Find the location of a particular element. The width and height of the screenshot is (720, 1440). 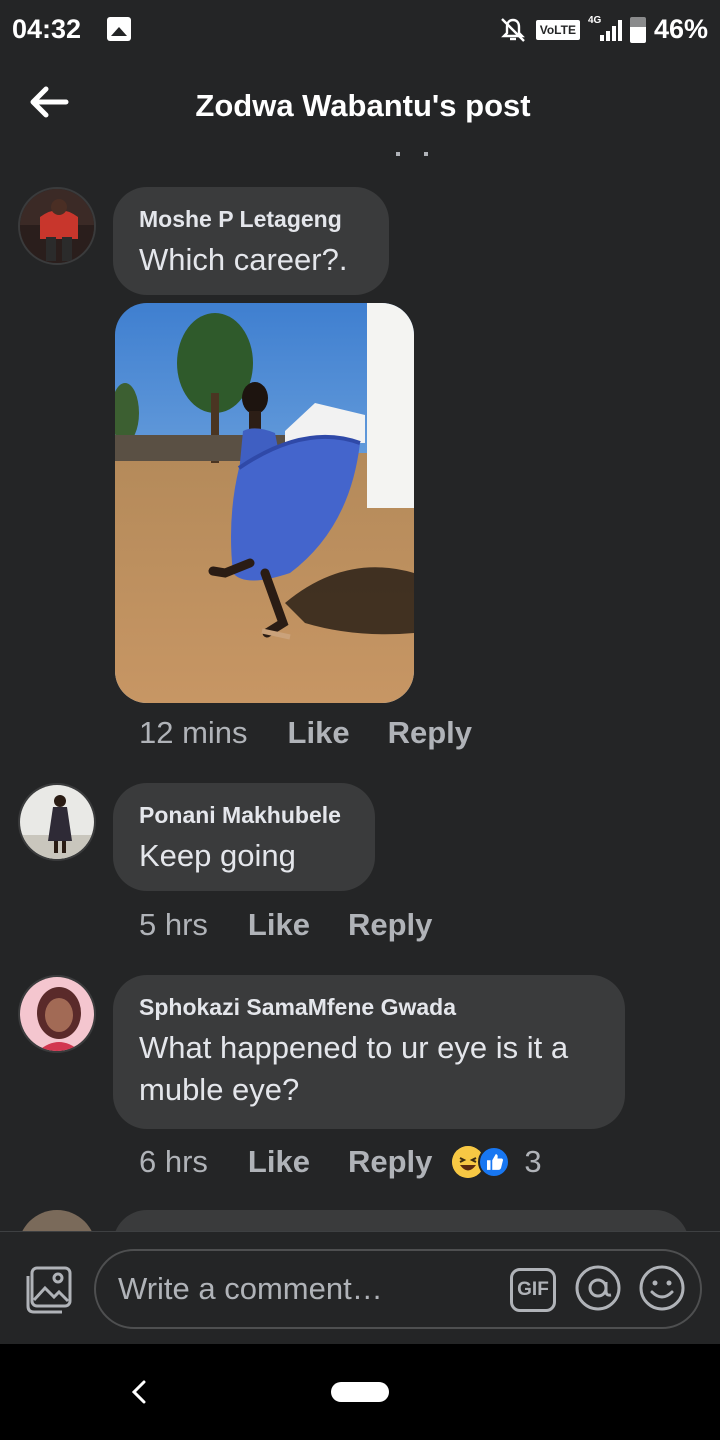

comment-author: Sphokazi SamaMfene Gwada is located at coordinates (369, 1007).